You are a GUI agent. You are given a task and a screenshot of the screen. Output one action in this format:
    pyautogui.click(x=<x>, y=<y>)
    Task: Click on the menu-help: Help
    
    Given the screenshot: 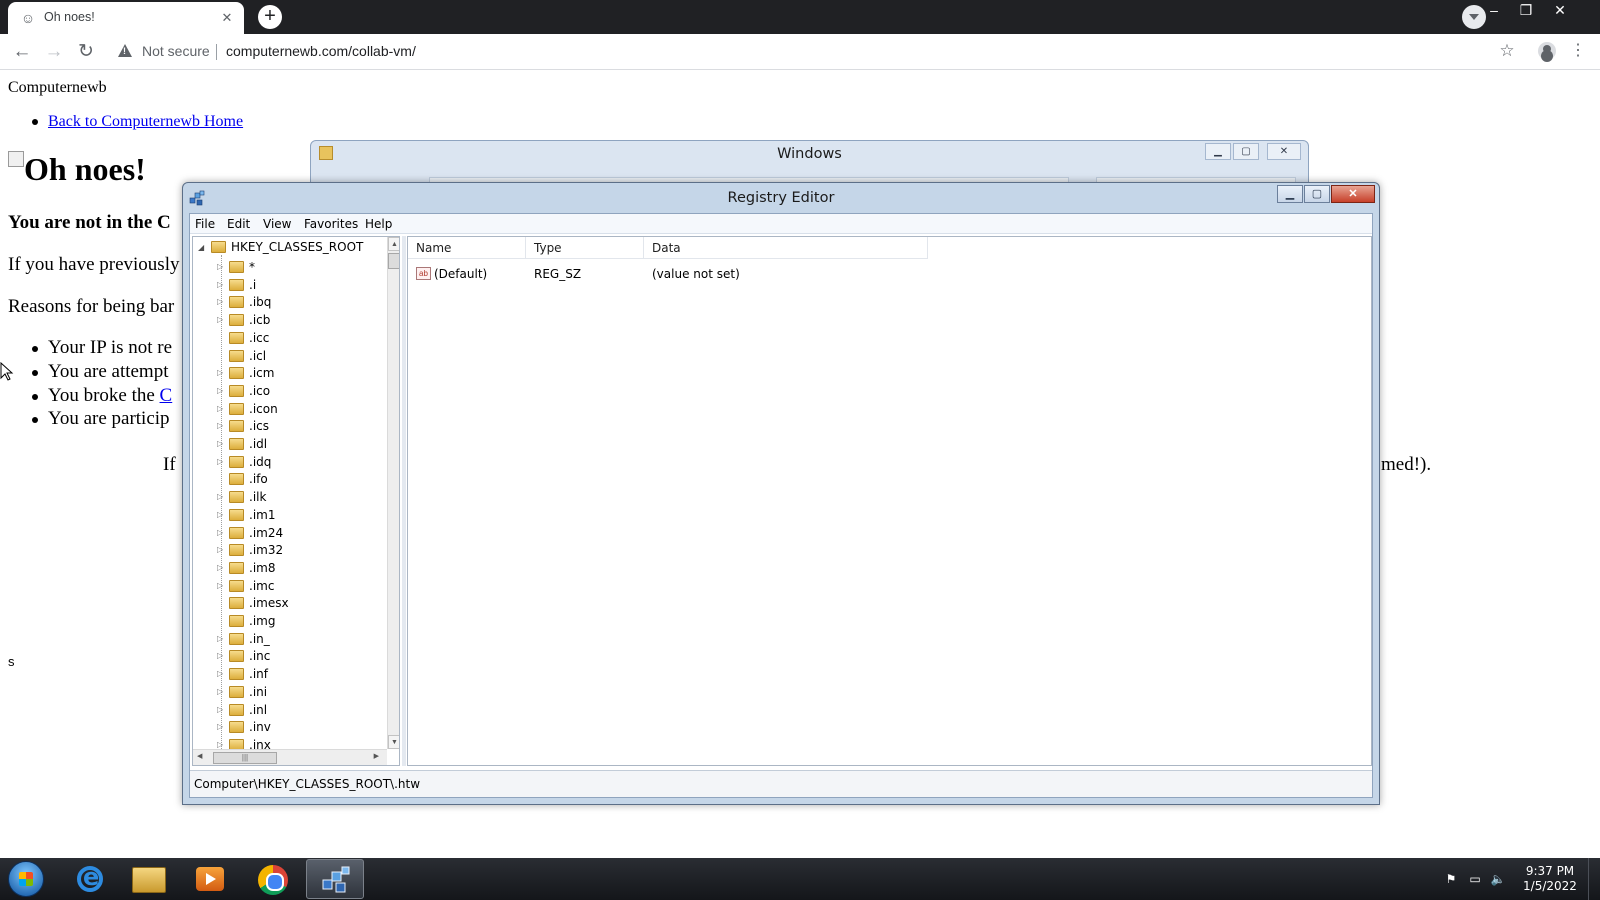 What is the action you would take?
    pyautogui.click(x=378, y=224)
    